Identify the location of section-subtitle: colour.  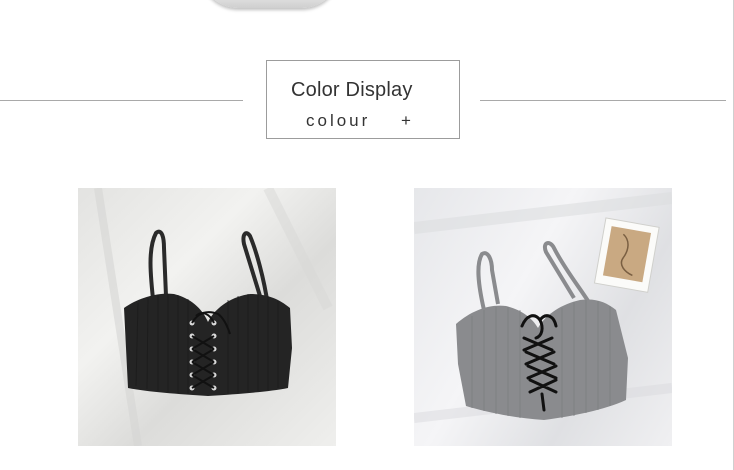
(338, 120).